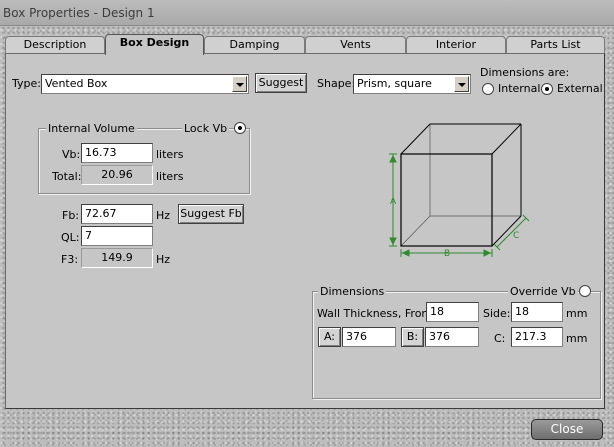 This screenshot has width=614, height=447. What do you see at coordinates (405, 253) in the screenshot?
I see `dimension-b-arrow-left` at bounding box center [405, 253].